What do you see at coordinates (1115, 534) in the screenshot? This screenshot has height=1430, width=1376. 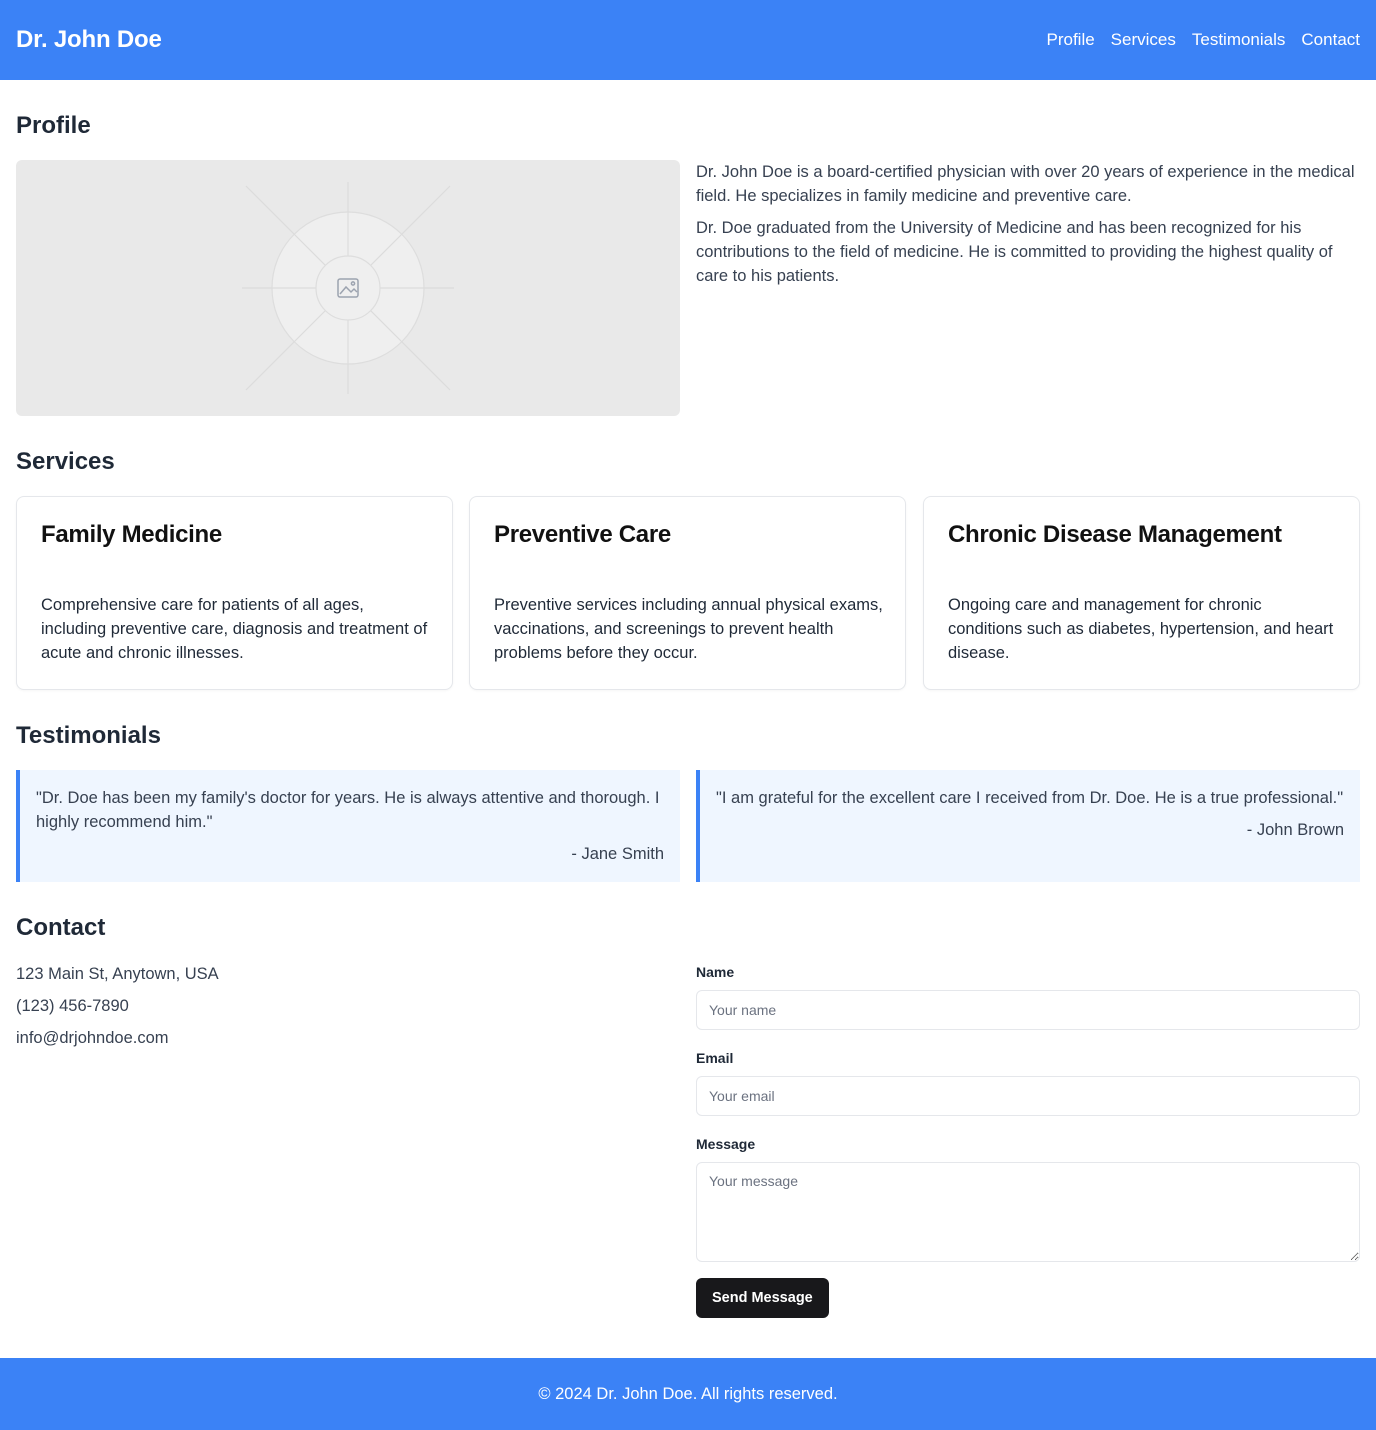 I see `service-card-title: Chronic Disease Management` at bounding box center [1115, 534].